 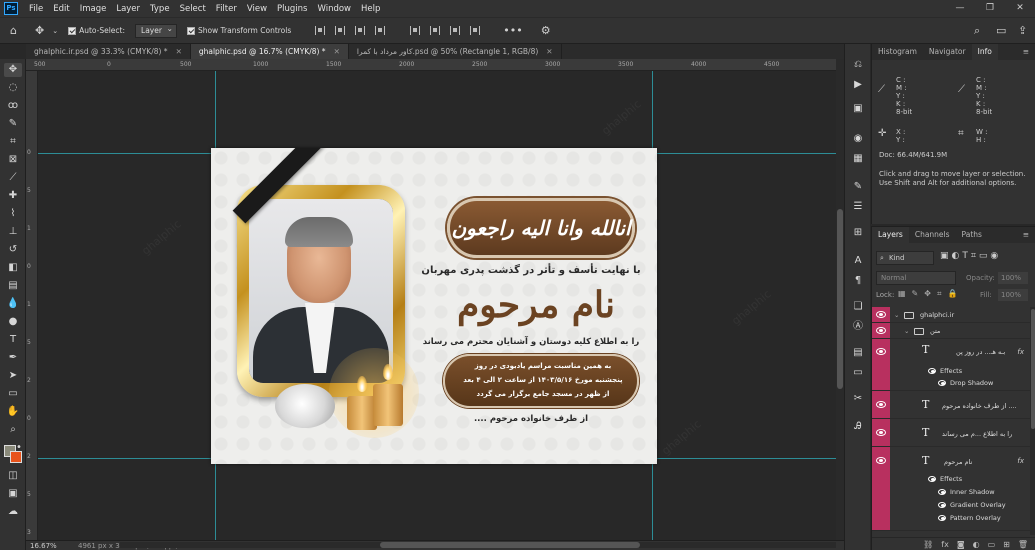 I want to click on layer-comps-icon: ❏, so click(x=858, y=307).